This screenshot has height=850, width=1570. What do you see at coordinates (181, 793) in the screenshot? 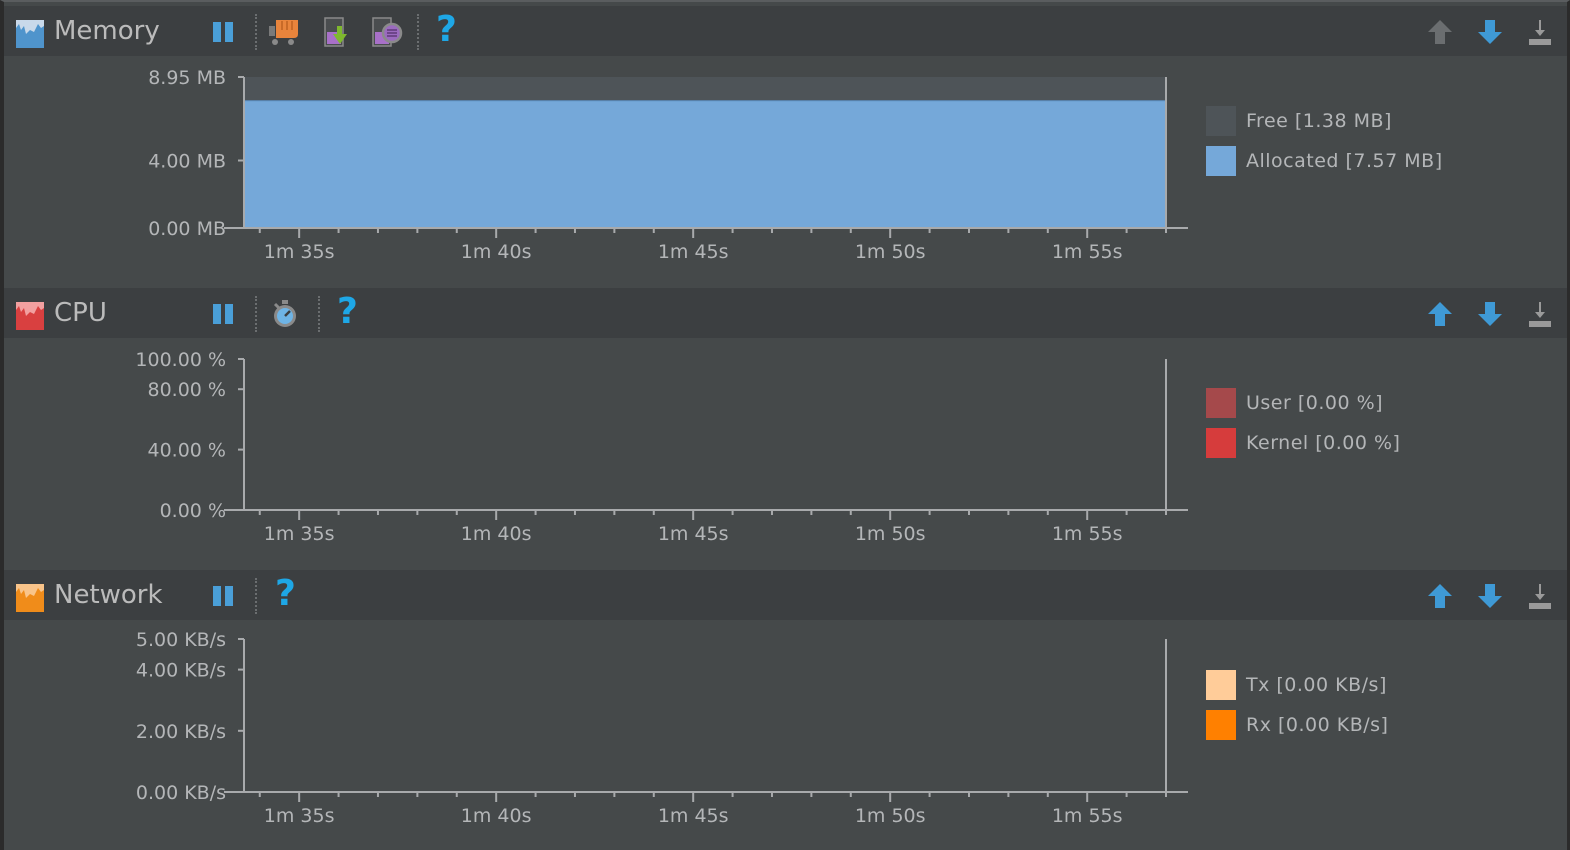
I see `y-tick-label: 0.00 KB/s` at bounding box center [181, 793].